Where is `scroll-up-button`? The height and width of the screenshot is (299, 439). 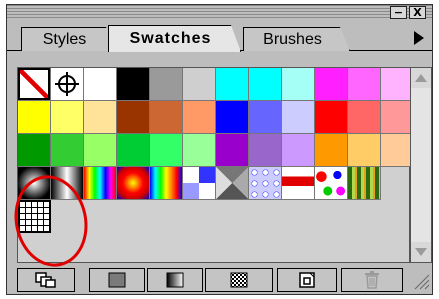
scroll-up-button is located at coordinates (421, 78).